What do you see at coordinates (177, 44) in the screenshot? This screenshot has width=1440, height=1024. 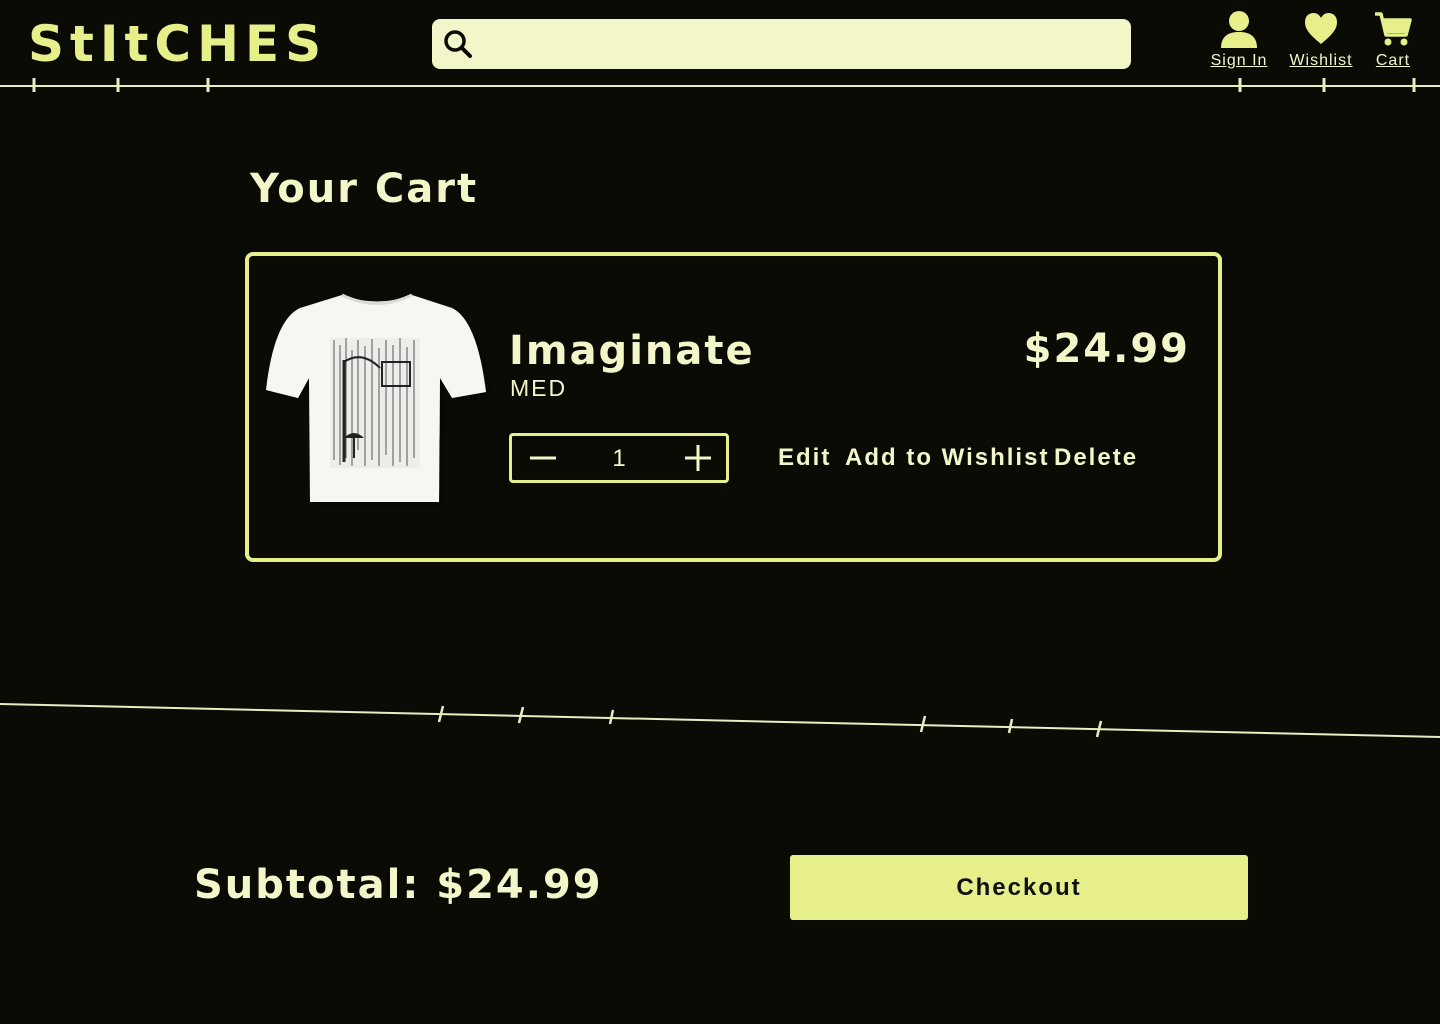 I see `site-logo: StItCHES` at bounding box center [177, 44].